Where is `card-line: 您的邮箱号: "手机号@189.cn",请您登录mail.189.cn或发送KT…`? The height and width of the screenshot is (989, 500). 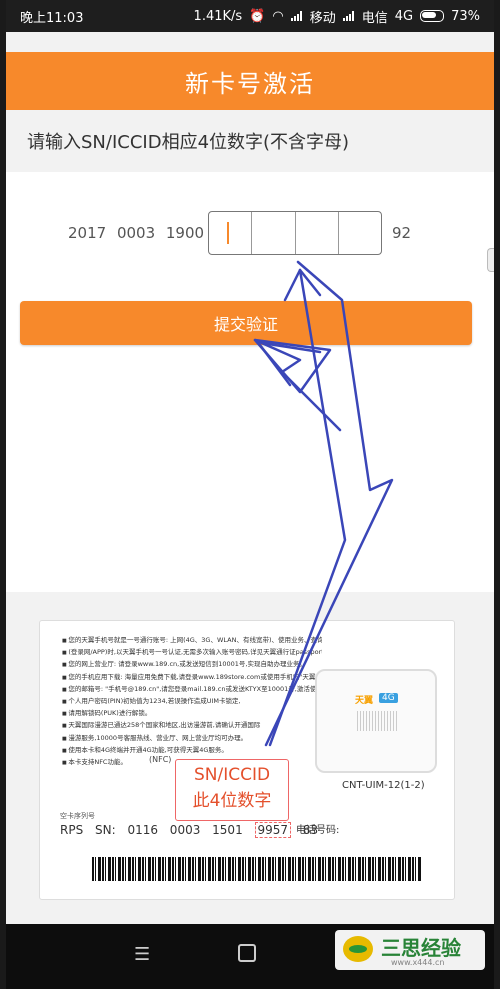 card-line: 您的邮箱号: "手机号@189.cn",请您登录mail.189.cn或发送KT… is located at coordinates (192, 690).